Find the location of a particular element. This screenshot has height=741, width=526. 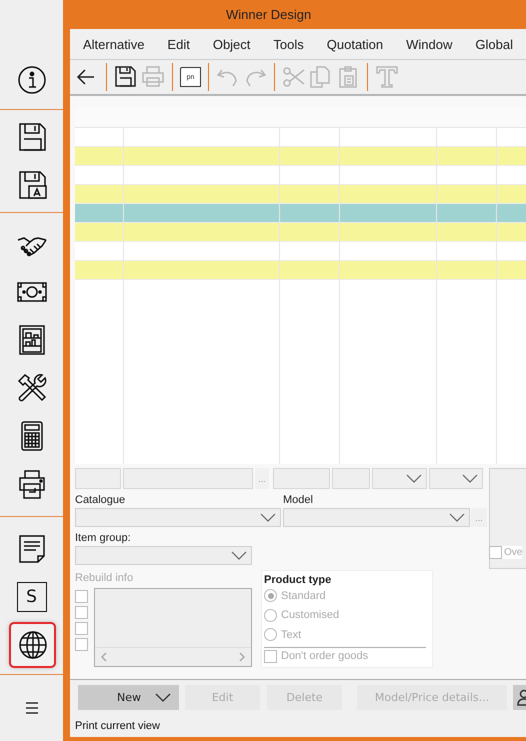

model-dropdown is located at coordinates (376, 517).